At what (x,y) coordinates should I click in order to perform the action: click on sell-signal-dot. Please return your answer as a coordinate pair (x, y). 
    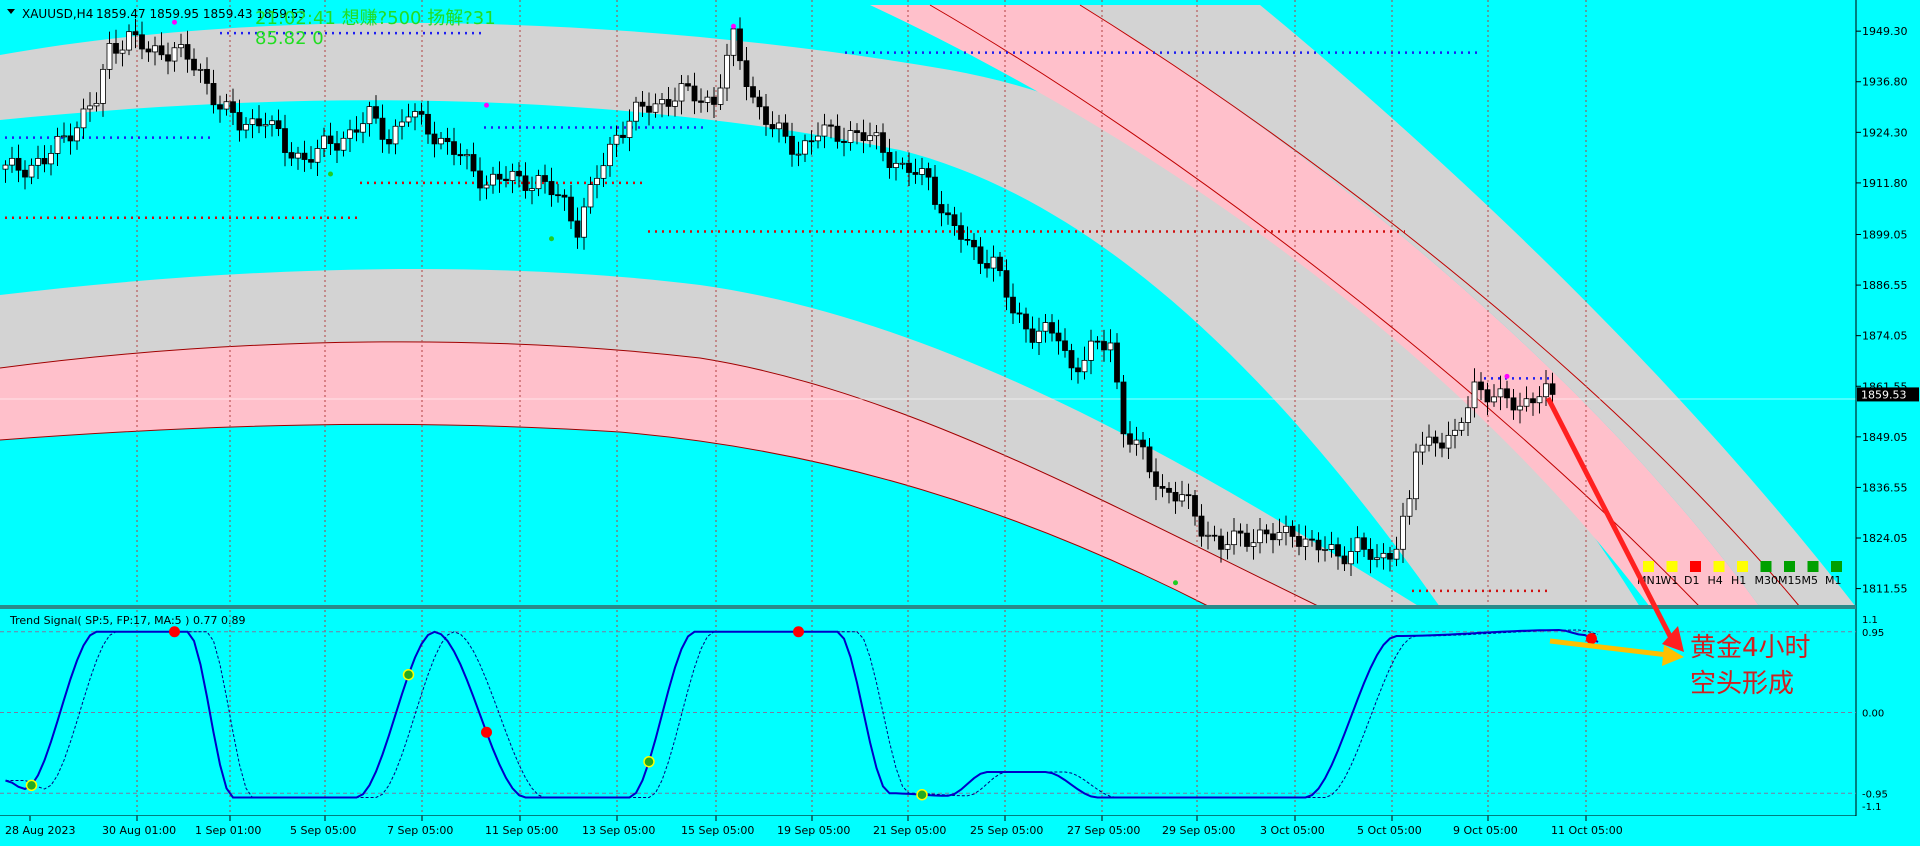
    Looking at the image, I should click on (174, 632).